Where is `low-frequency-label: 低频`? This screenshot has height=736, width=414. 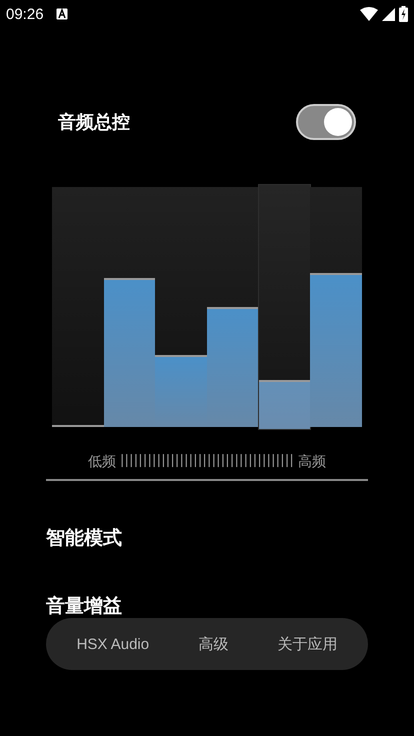
low-frequency-label: 低频 is located at coordinates (102, 462).